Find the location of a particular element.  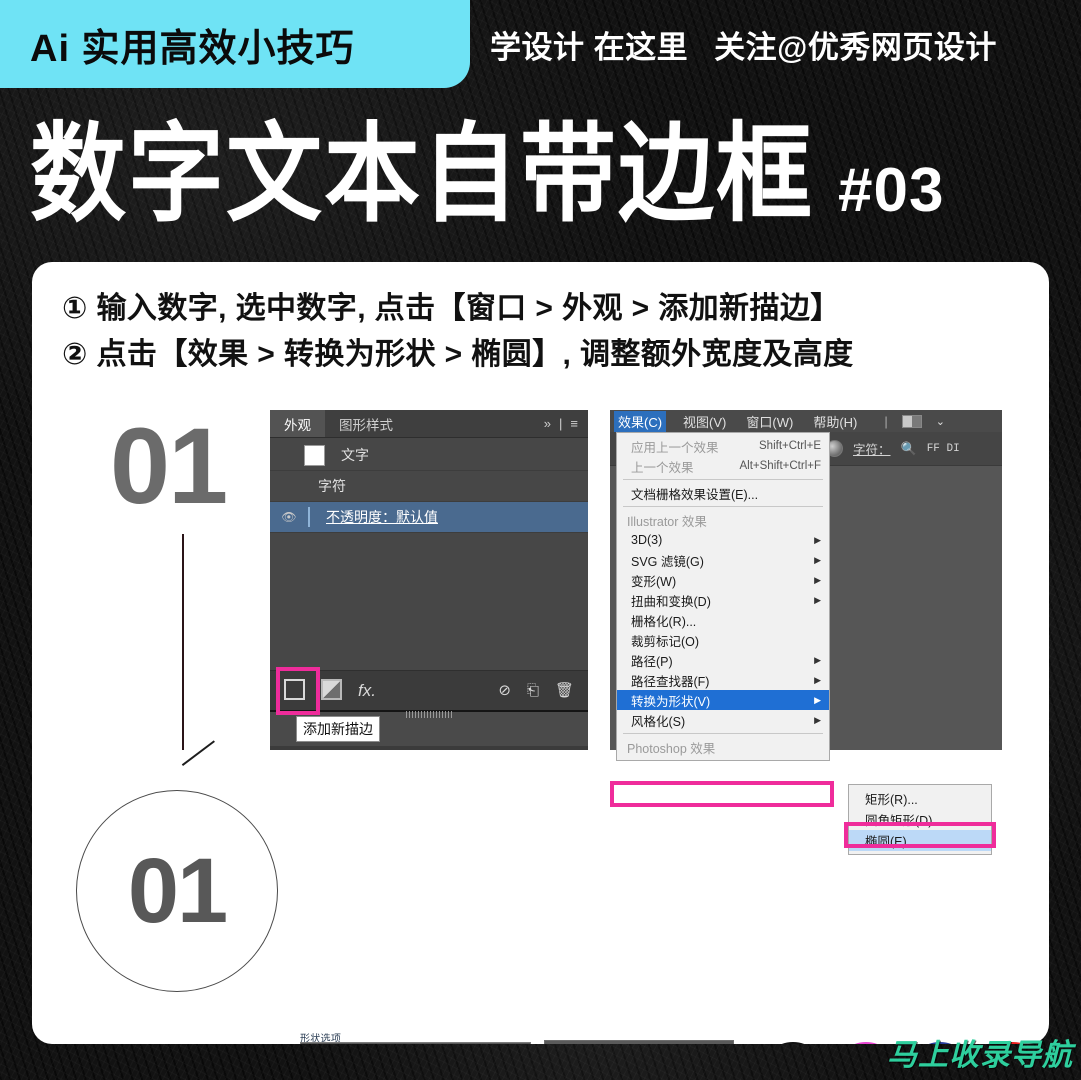

tab-graphic-styles-label: 图形样式 is located at coordinates (366, 425).